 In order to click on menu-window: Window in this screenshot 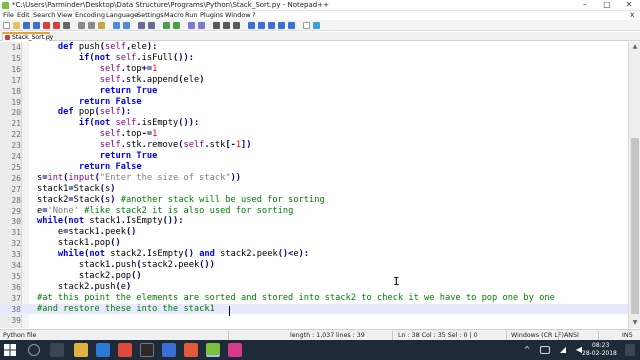, I will do `click(238, 15)`.